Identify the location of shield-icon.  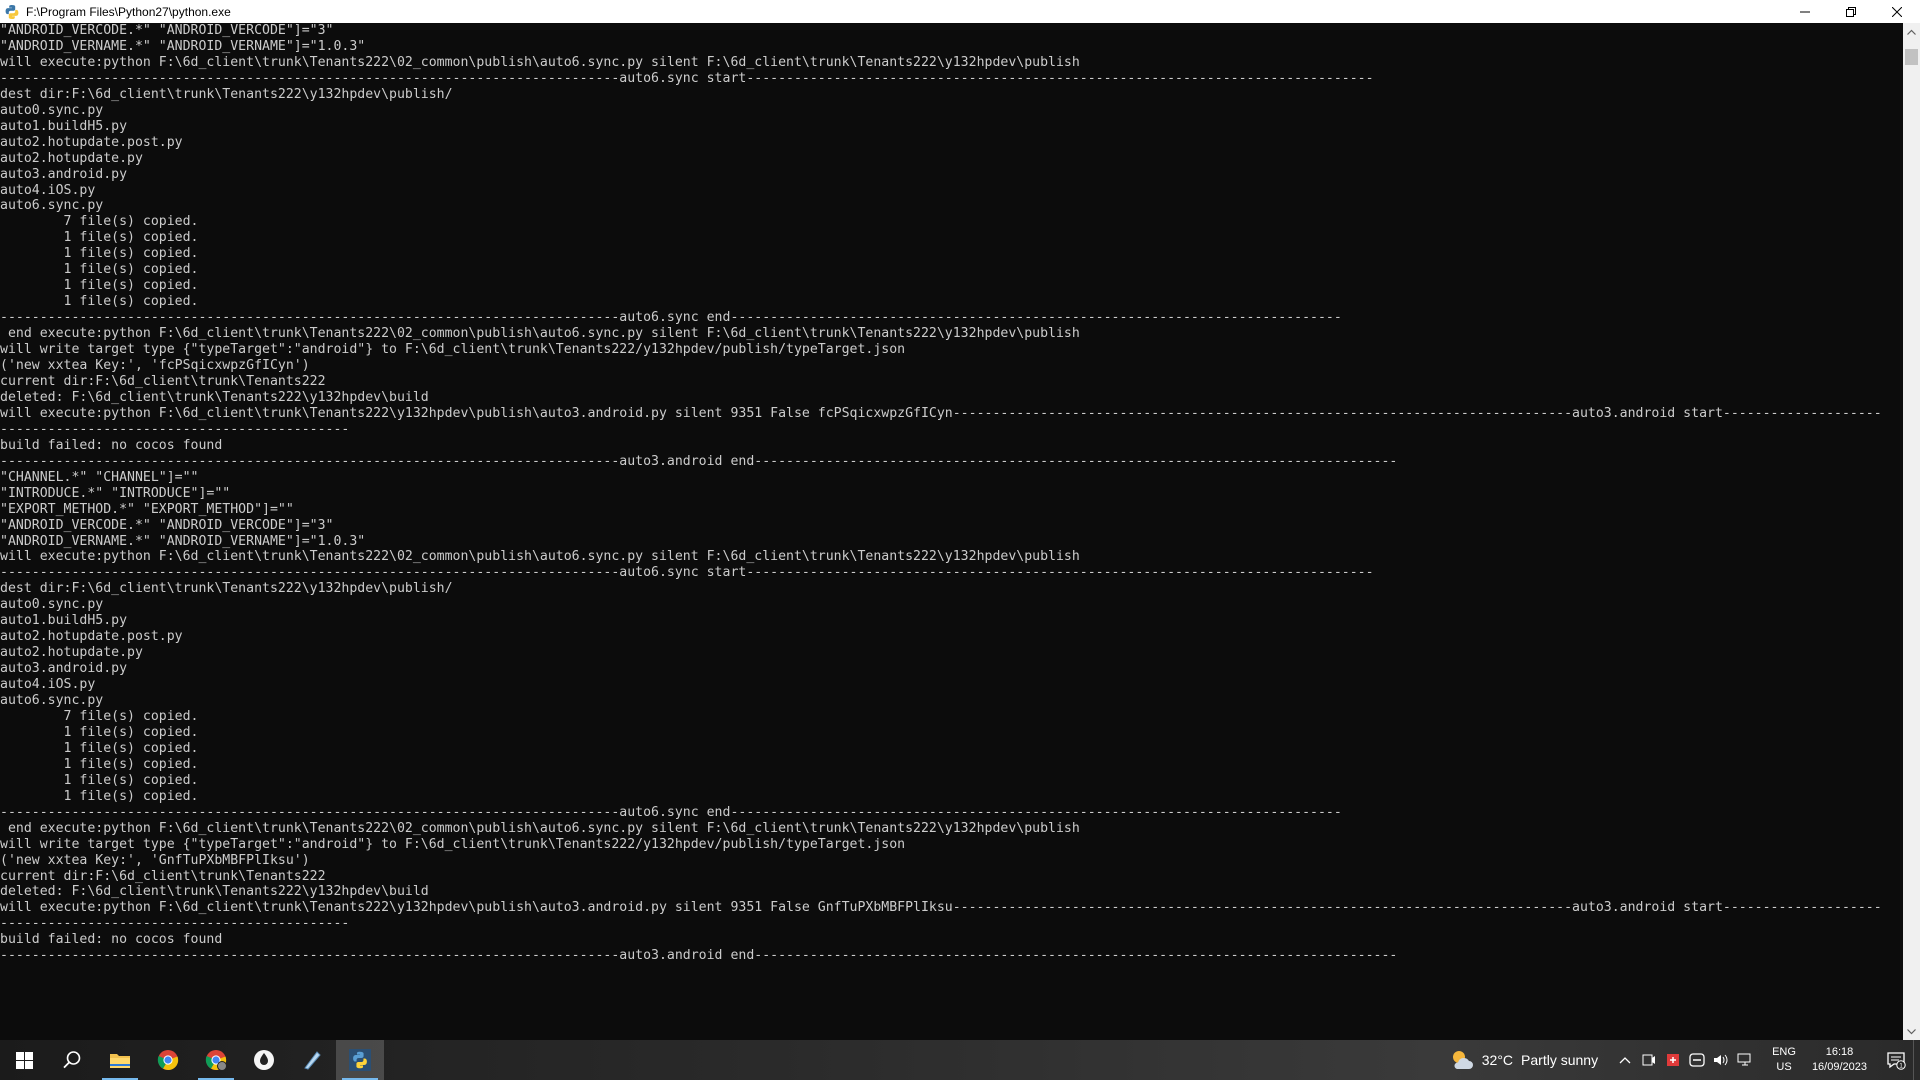
(1673, 1060).